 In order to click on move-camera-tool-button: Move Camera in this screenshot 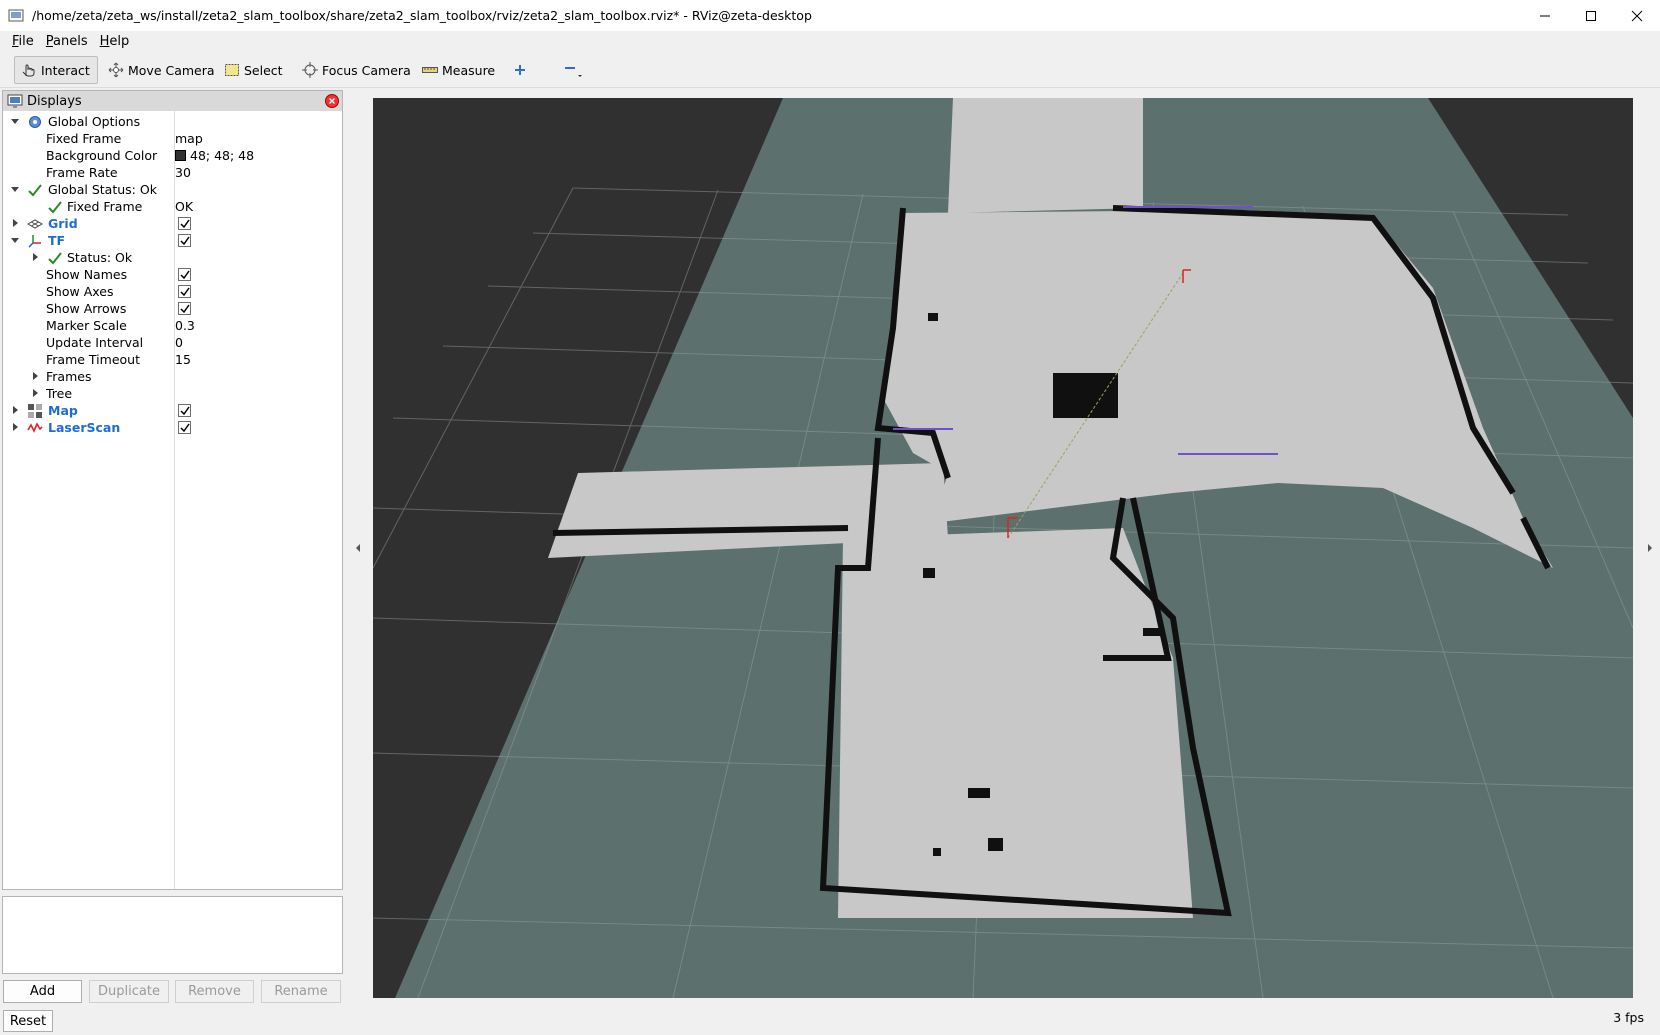, I will do `click(161, 70)`.